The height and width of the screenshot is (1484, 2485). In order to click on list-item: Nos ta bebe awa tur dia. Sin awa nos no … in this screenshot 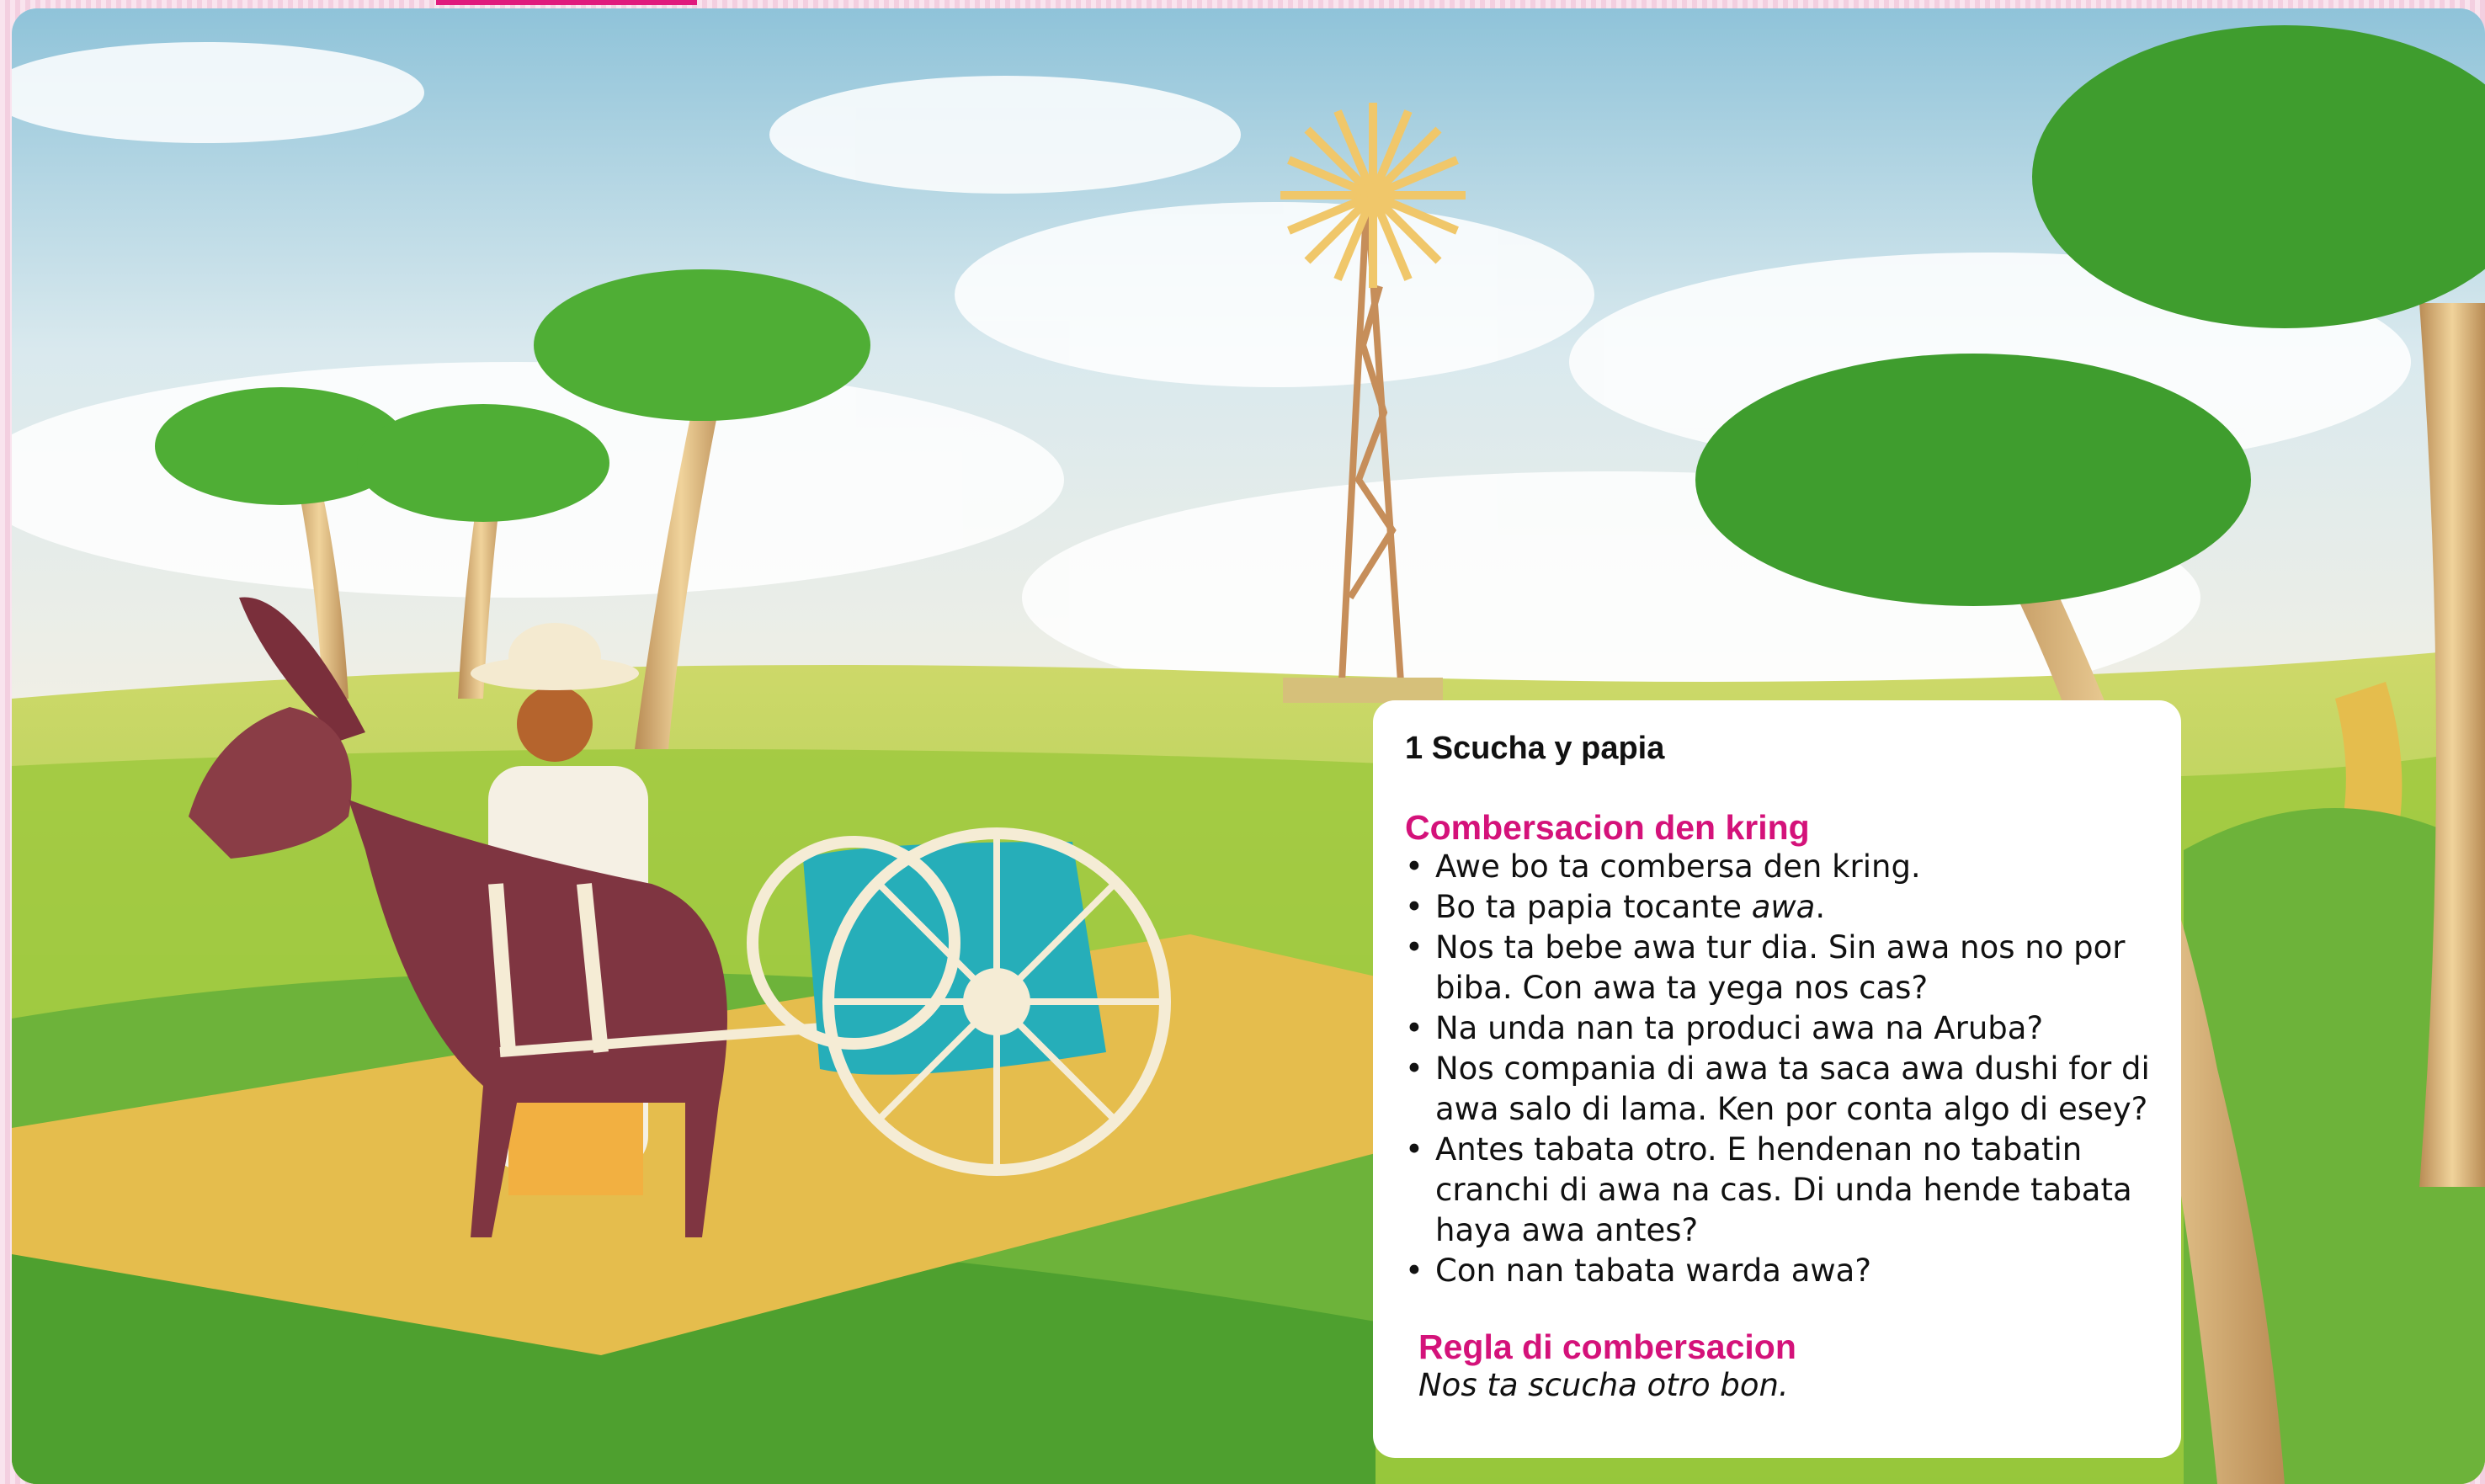, I will do `click(1784, 968)`.